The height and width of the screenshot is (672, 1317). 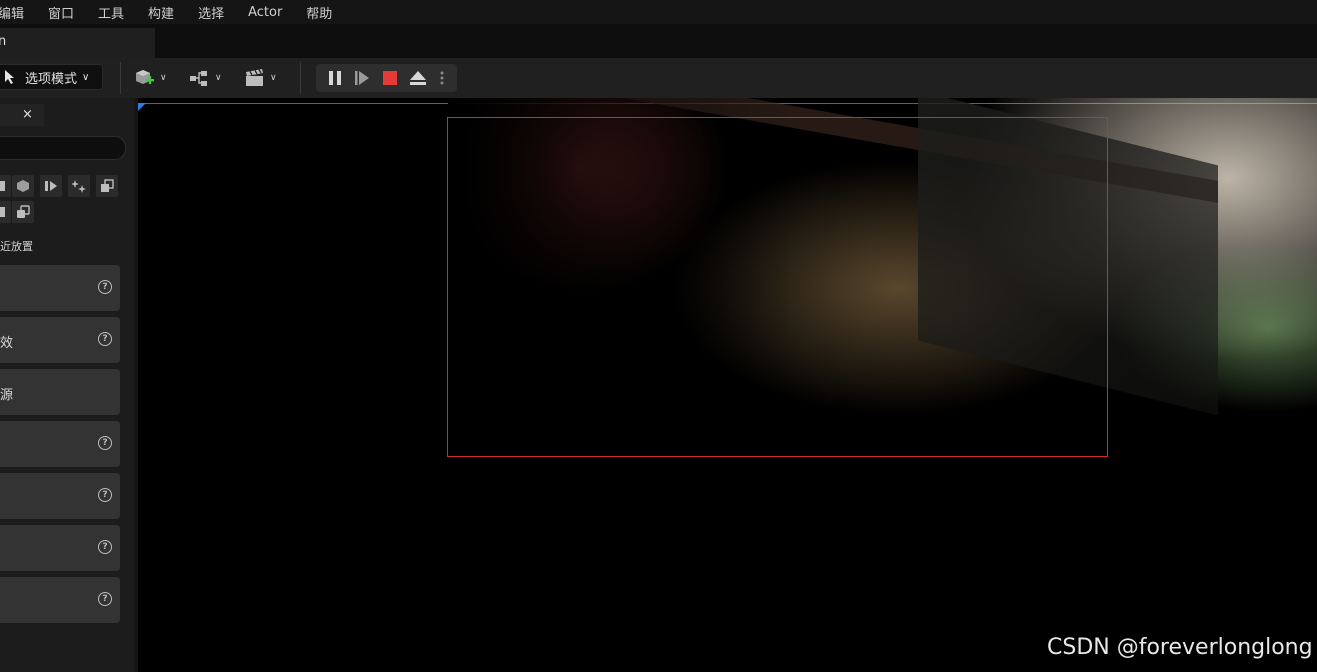 I want to click on menu-actor: Actor, so click(x=265, y=12).